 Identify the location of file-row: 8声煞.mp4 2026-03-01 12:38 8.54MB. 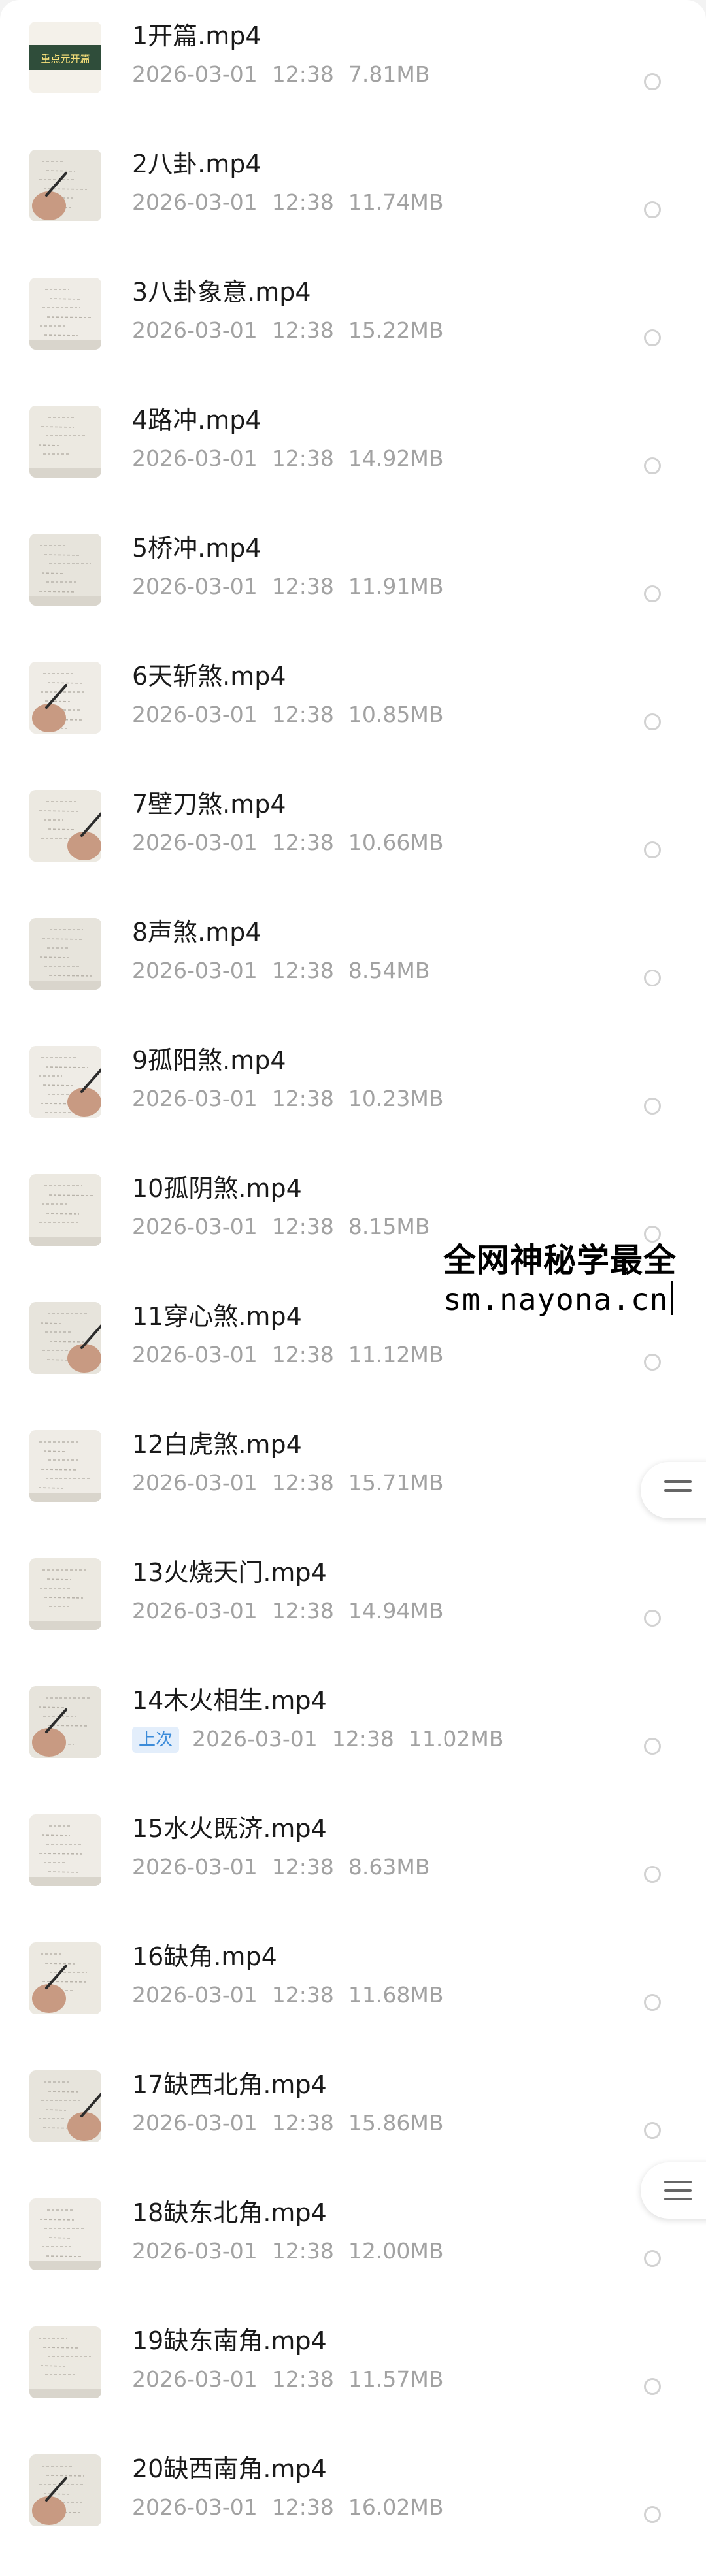
(353, 960).